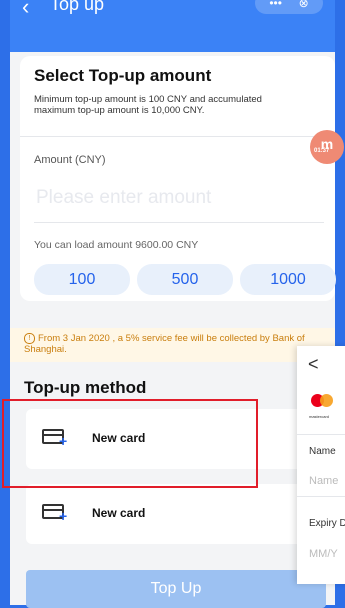 The image size is (345, 608). Describe the element at coordinates (116, 245) in the screenshot. I see `loadable-amount-text: You can load amount 9600.00 CNY` at that location.